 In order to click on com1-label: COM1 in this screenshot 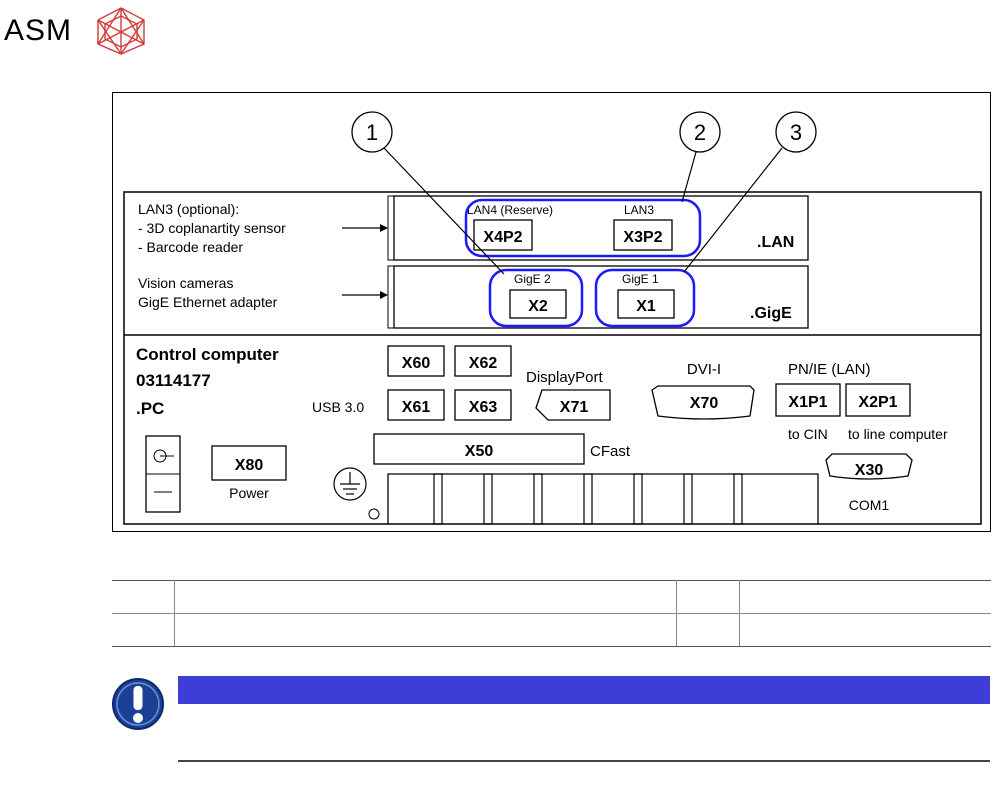, I will do `click(869, 505)`.